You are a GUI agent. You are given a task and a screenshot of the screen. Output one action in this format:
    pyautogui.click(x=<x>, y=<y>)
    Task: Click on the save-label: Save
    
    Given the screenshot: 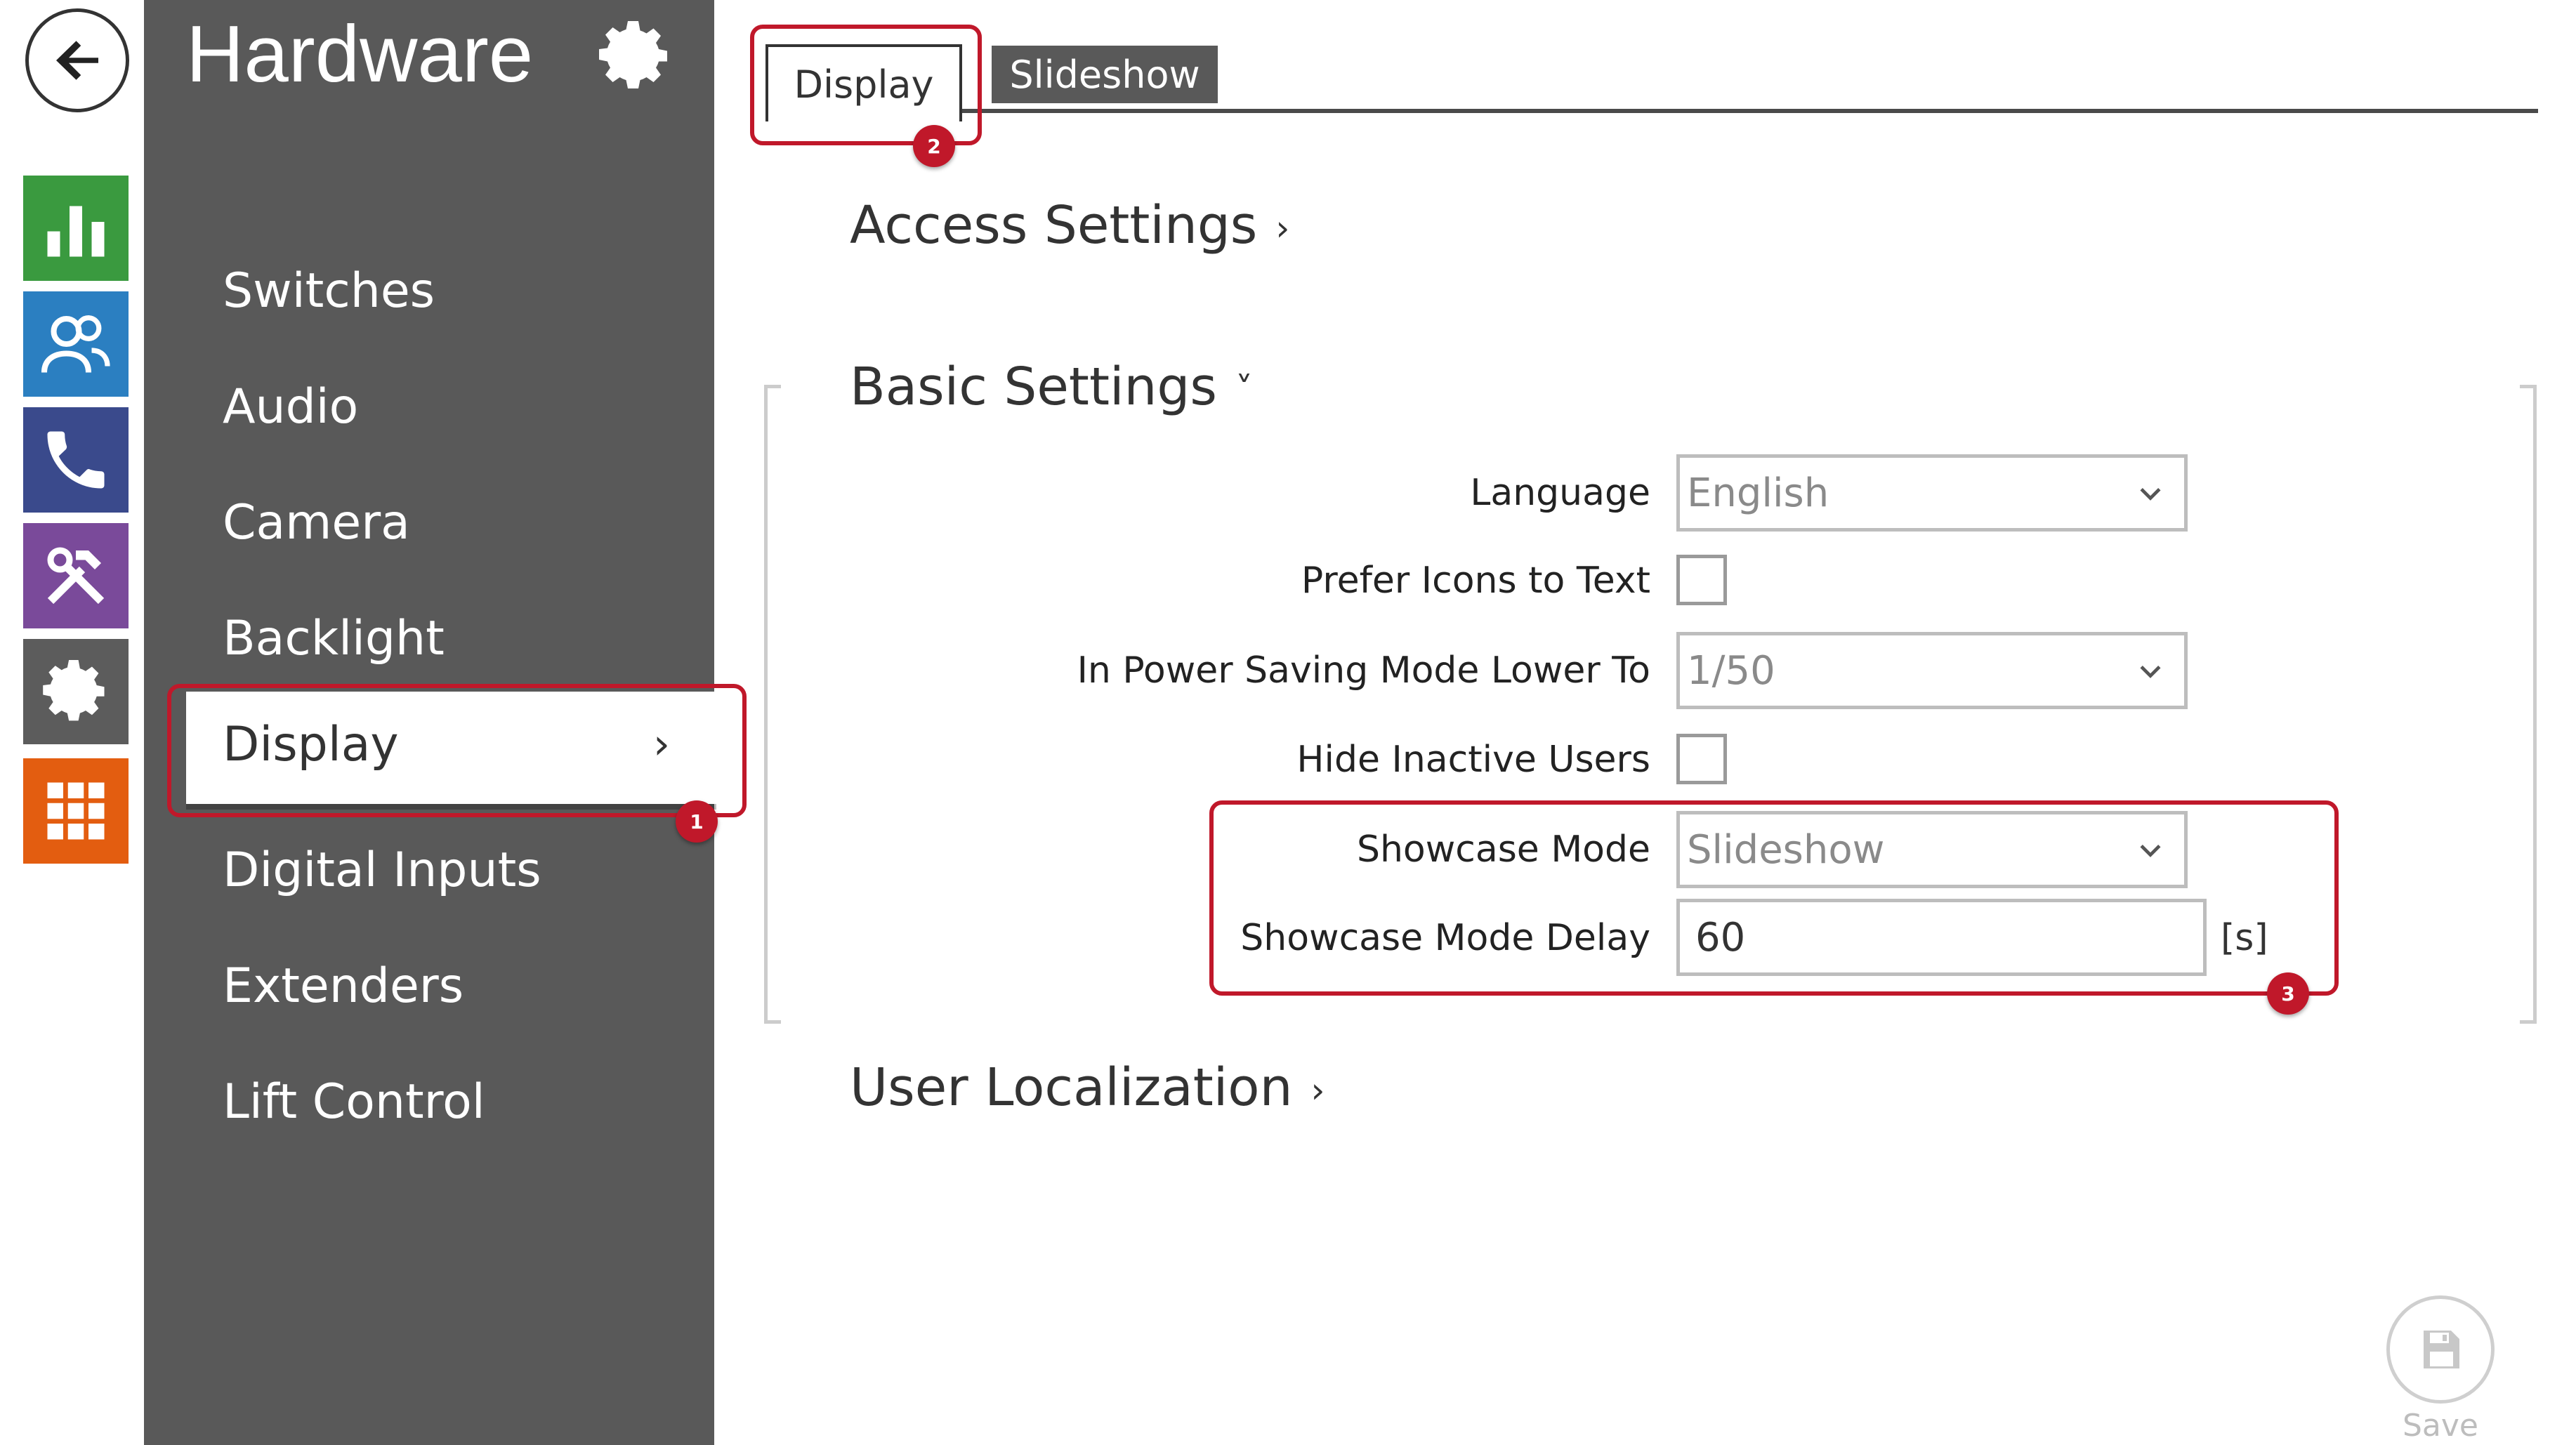 What is the action you would take?
    pyautogui.click(x=2440, y=1426)
    